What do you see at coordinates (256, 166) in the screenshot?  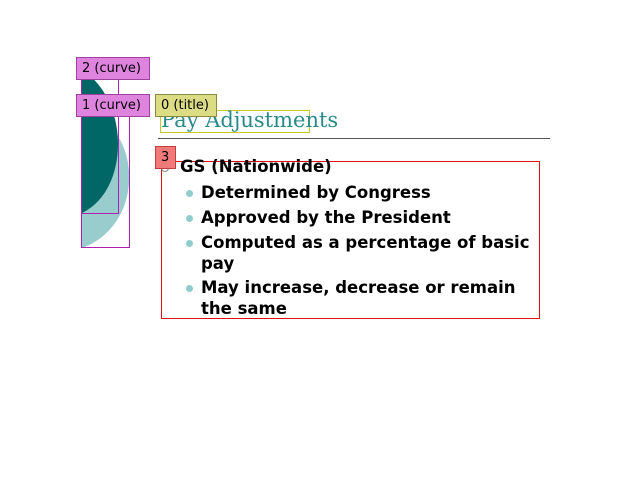 I see `bullet-heading-text: GS (Nationwide)` at bounding box center [256, 166].